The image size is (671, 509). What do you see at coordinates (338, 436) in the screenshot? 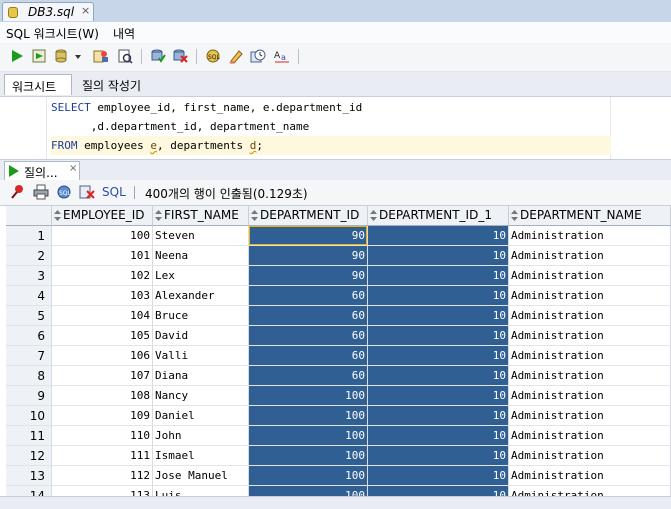
I see `table-row: 11 110 John 100 10 Administration` at bounding box center [338, 436].